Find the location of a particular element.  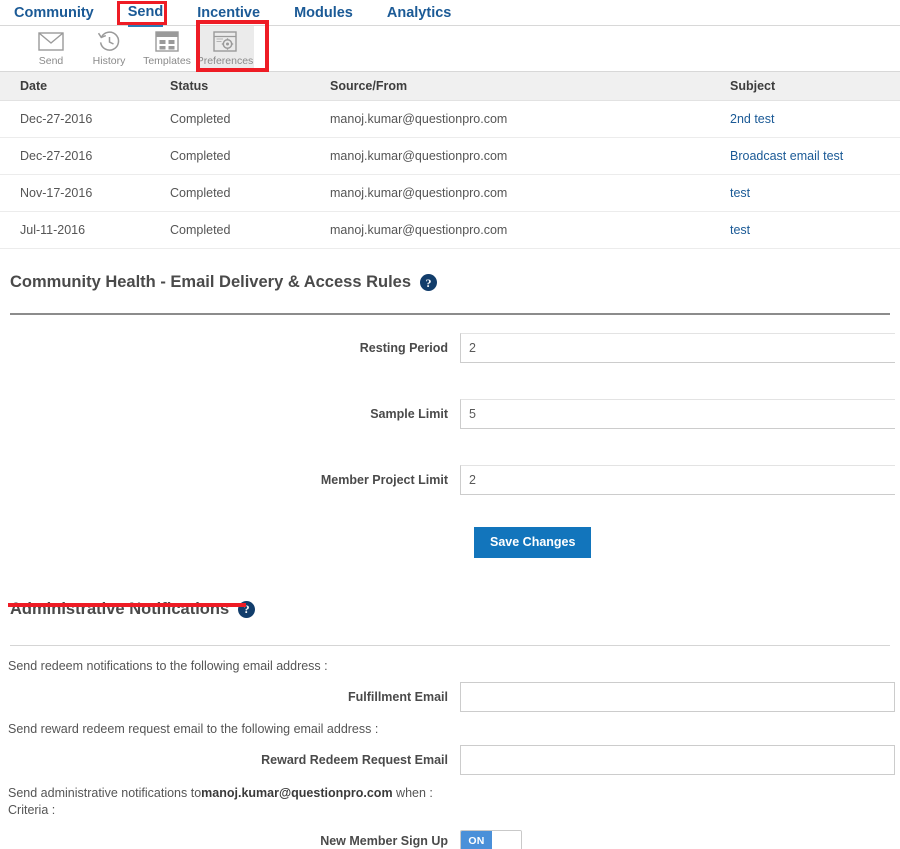

toolbar-label-history: History is located at coordinates (109, 61).